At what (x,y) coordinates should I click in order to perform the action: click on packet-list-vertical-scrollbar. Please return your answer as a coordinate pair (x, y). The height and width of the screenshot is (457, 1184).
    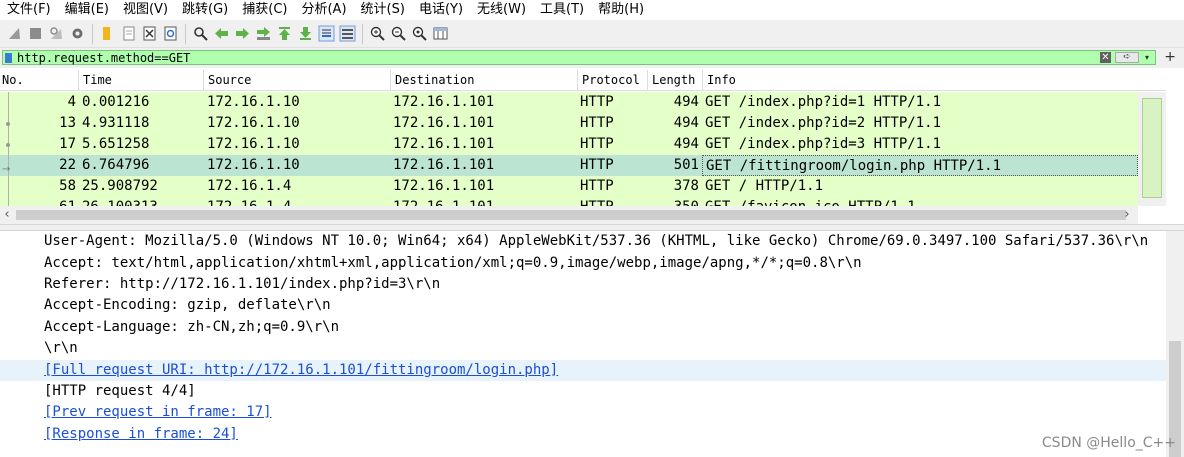
    Looking at the image, I should click on (1152, 149).